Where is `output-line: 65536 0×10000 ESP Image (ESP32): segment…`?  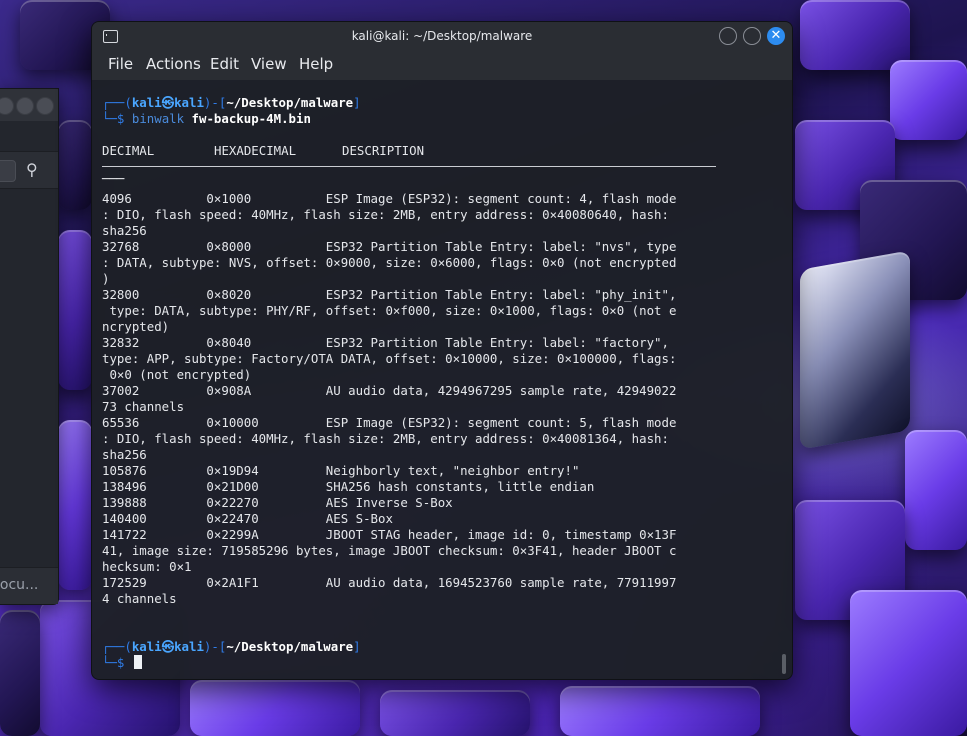 output-line: 65536 0×10000 ESP Image (ESP32): segment… is located at coordinates (389, 422).